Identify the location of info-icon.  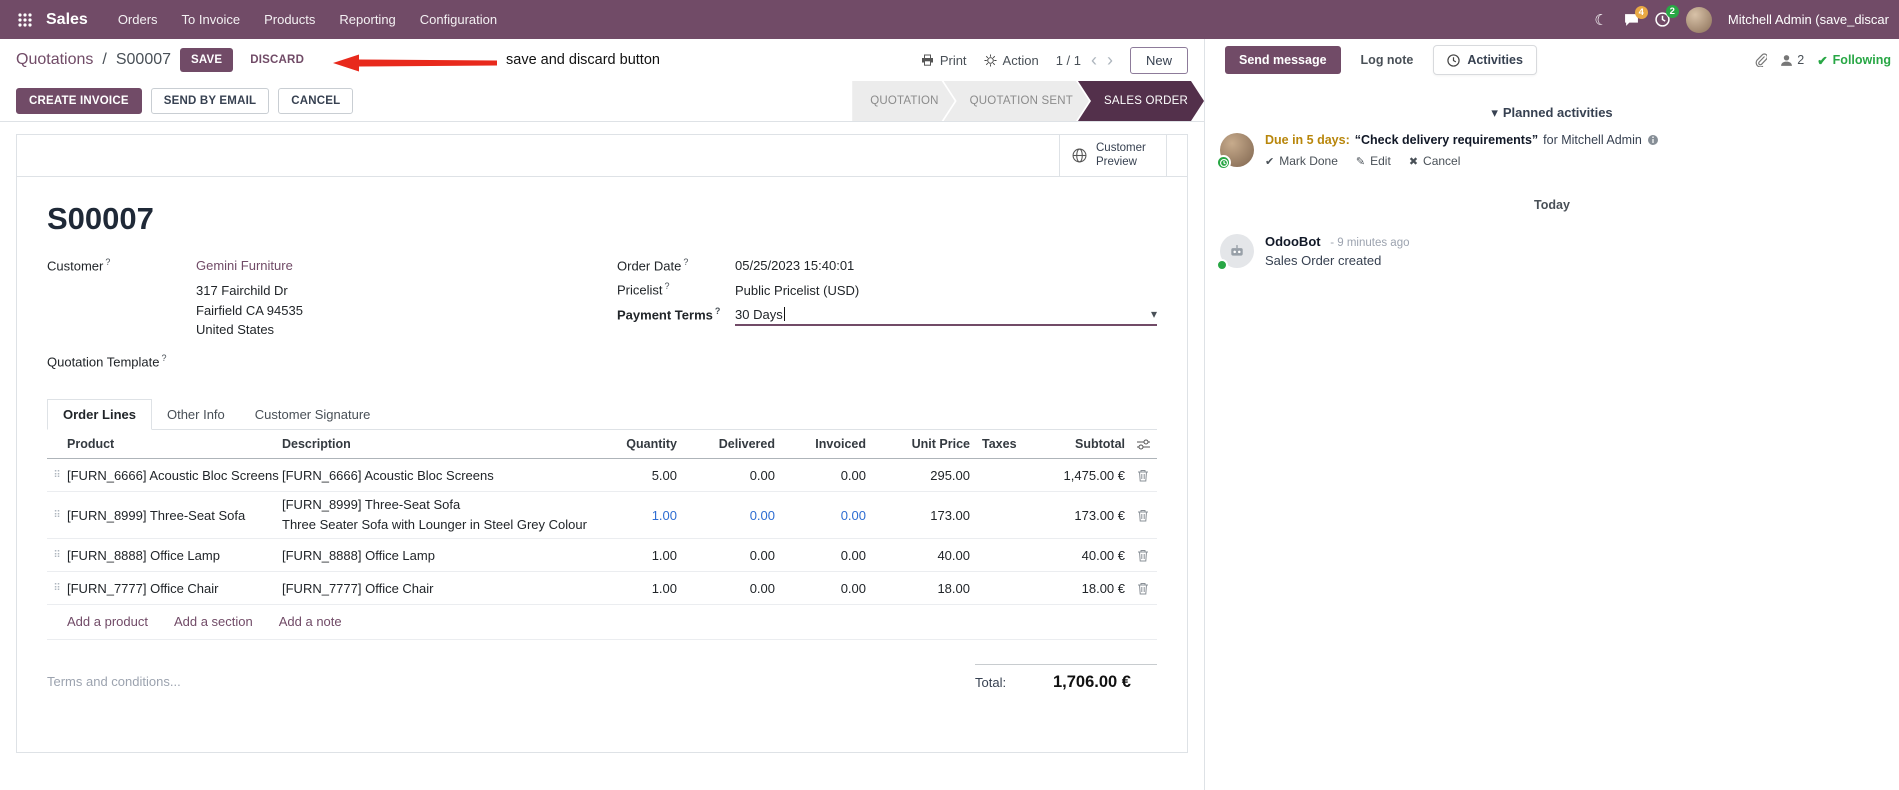
(1653, 140).